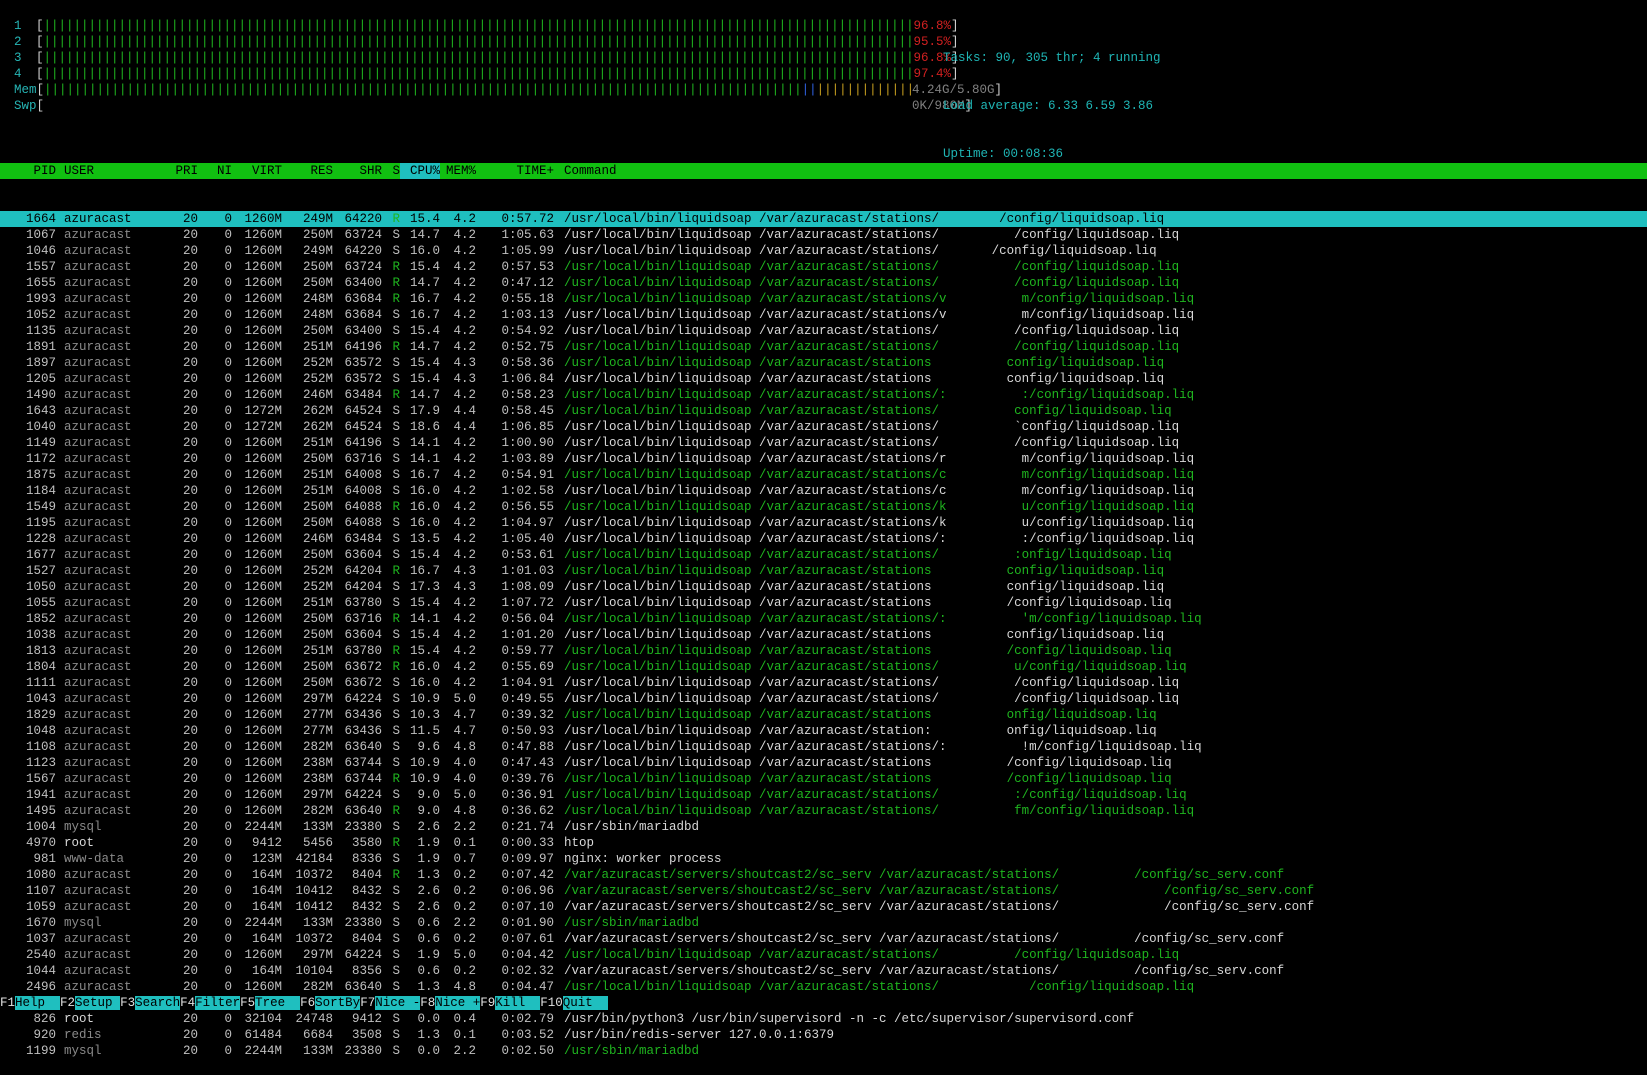 This screenshot has height=1075, width=1647. What do you see at coordinates (263, 715) in the screenshot?
I see `cell-virt: 1260M` at bounding box center [263, 715].